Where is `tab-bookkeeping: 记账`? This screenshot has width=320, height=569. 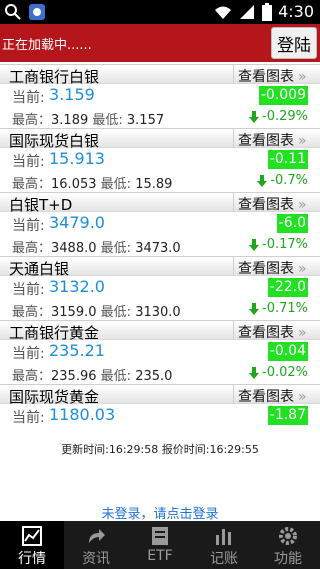
tab-bookkeeping: 记账 is located at coordinates (224, 545).